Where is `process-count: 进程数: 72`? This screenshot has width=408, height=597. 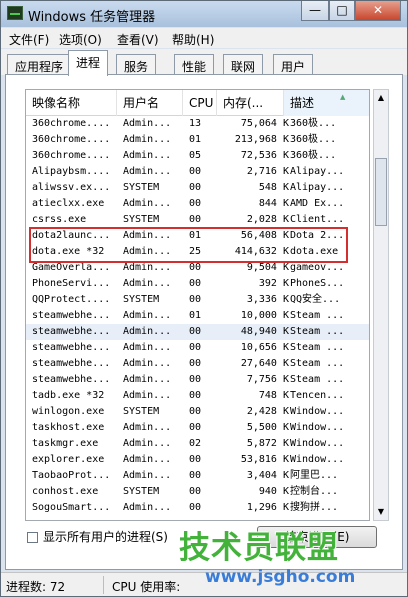
process-count: 进程数: 72 is located at coordinates (36, 587).